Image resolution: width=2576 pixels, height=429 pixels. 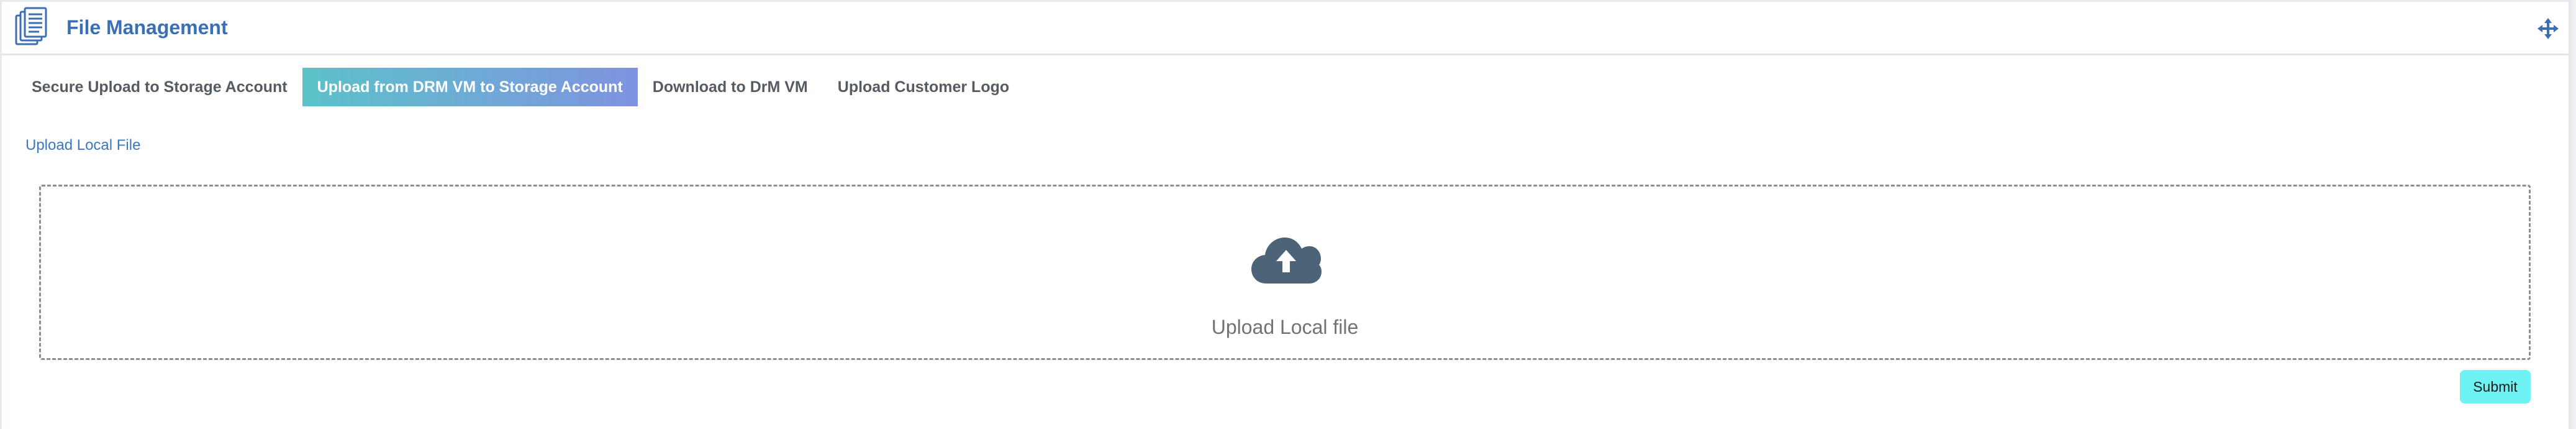 I want to click on move-arrows-icon, so click(x=2548, y=28).